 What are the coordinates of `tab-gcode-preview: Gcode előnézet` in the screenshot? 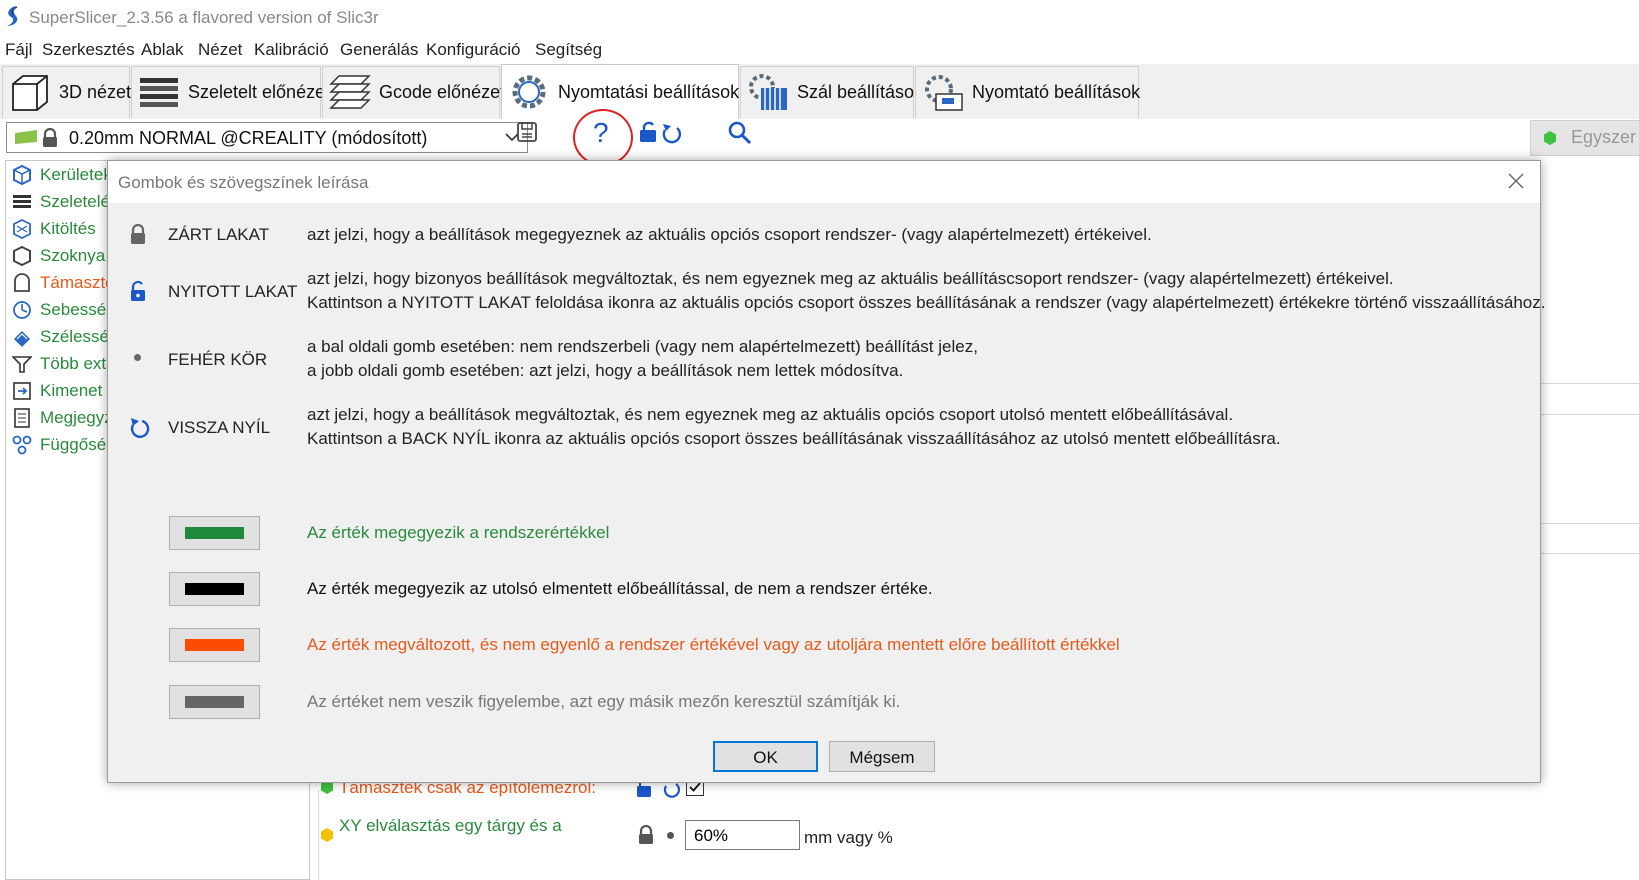 It's located at (413, 92).